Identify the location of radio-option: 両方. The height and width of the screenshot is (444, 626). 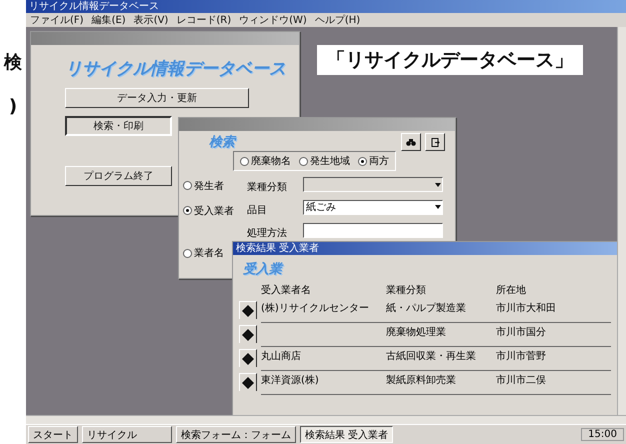
(373, 161).